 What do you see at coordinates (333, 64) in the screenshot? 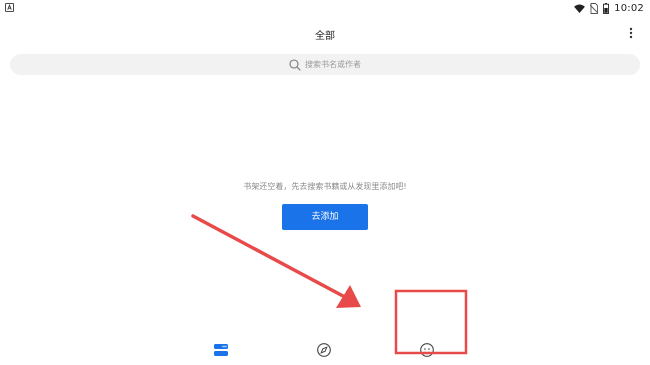
I see `search-placeholder: 搜索书名或作者` at bounding box center [333, 64].